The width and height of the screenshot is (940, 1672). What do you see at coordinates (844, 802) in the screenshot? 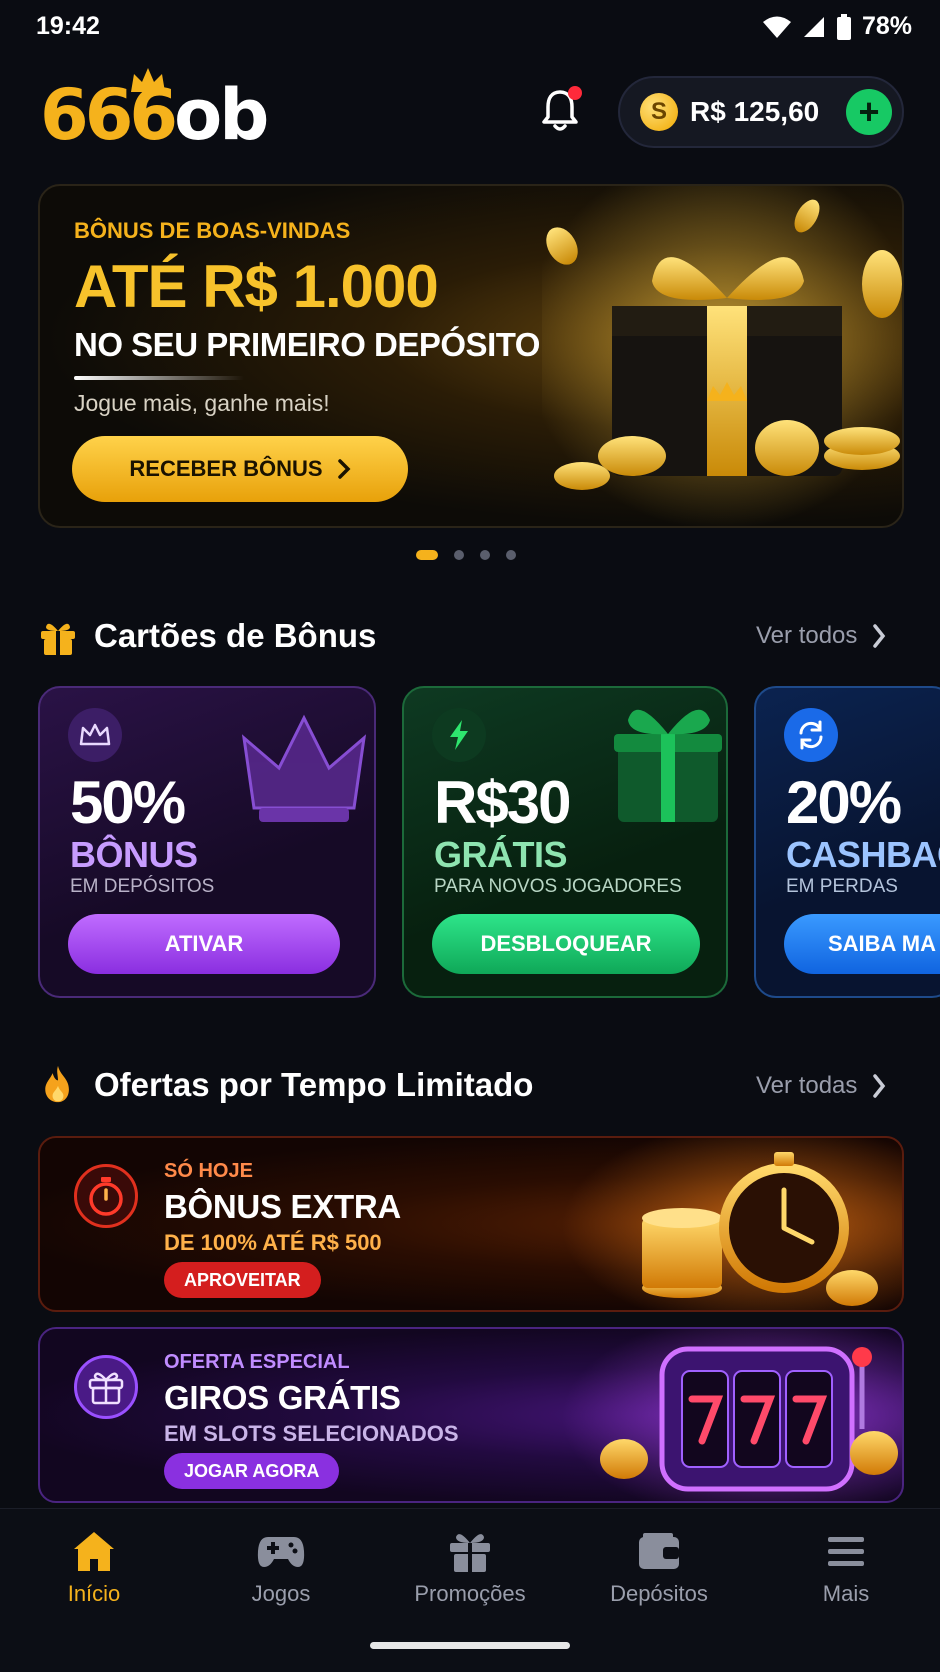
I see `bonus-card-value: 20%` at bounding box center [844, 802].